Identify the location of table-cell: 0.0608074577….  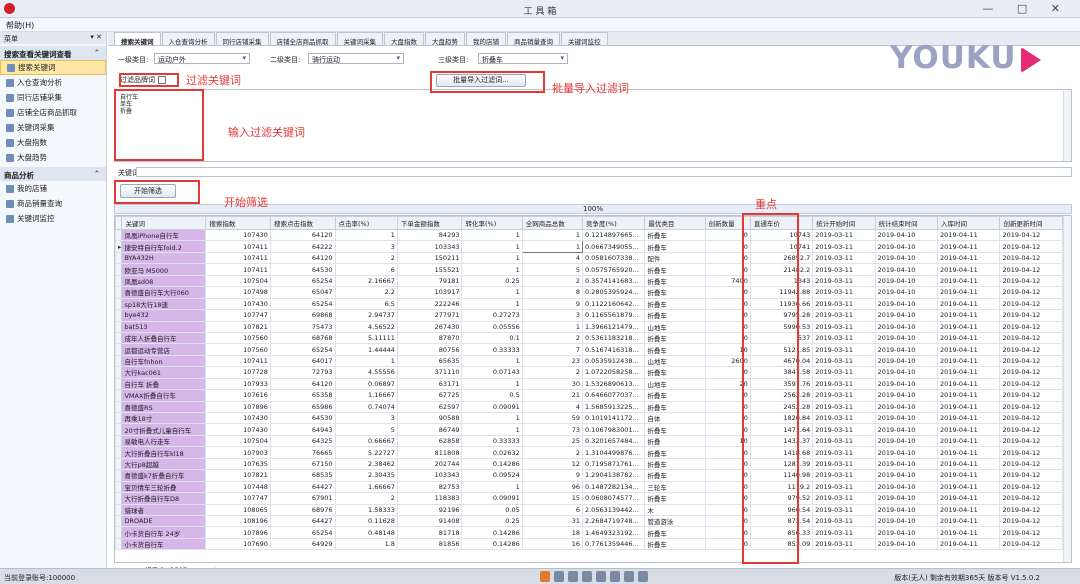
(613, 498).